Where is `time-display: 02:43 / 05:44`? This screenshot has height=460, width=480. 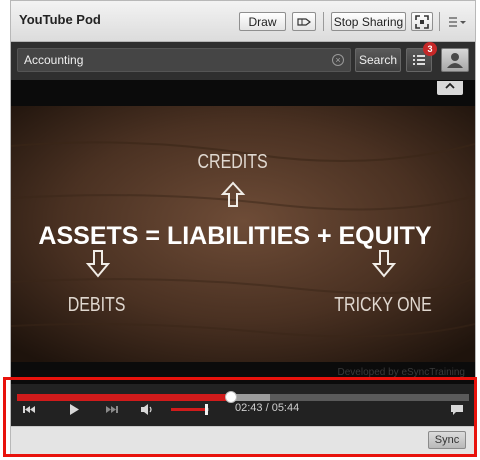
time-display: 02:43 / 05:44 is located at coordinates (267, 408).